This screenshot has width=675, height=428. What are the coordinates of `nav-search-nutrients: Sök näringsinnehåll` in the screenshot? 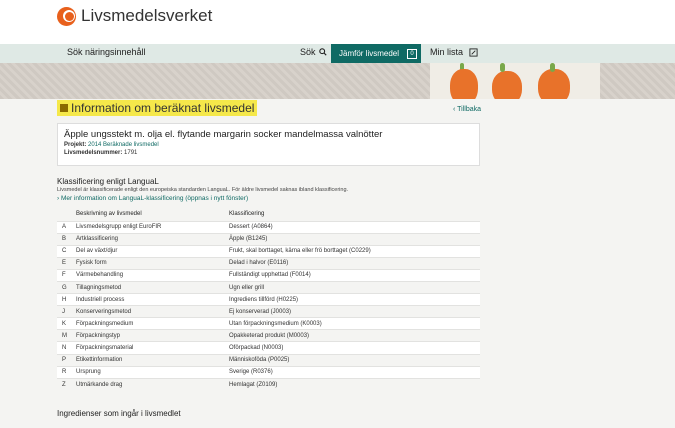 It's located at (106, 52).